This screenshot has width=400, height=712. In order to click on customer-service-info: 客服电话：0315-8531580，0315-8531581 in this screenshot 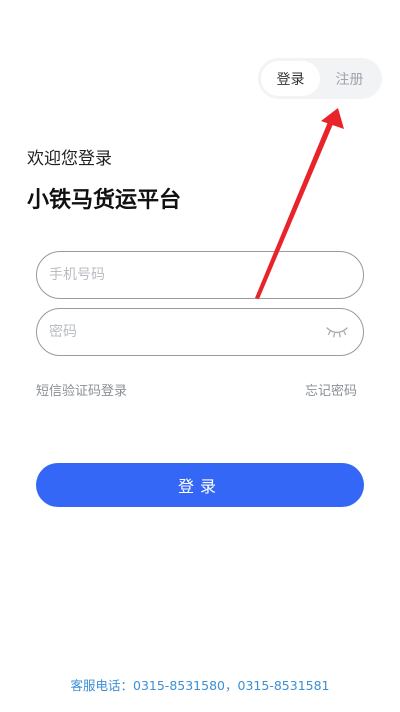, I will do `click(200, 684)`.